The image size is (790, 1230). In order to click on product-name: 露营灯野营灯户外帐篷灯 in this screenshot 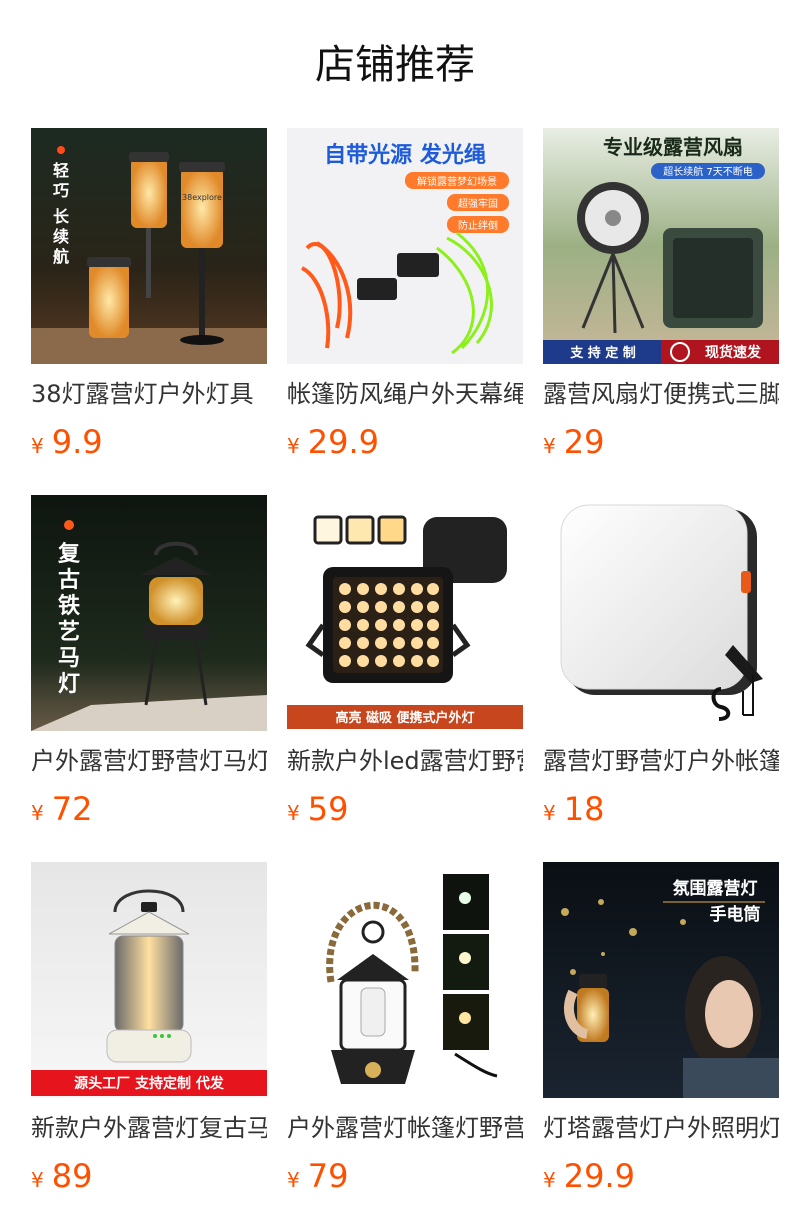, I will do `click(661, 762)`.